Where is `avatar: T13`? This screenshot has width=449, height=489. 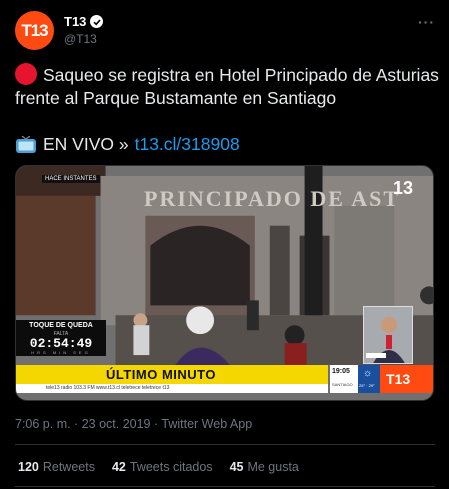 avatar: T13 is located at coordinates (34, 30).